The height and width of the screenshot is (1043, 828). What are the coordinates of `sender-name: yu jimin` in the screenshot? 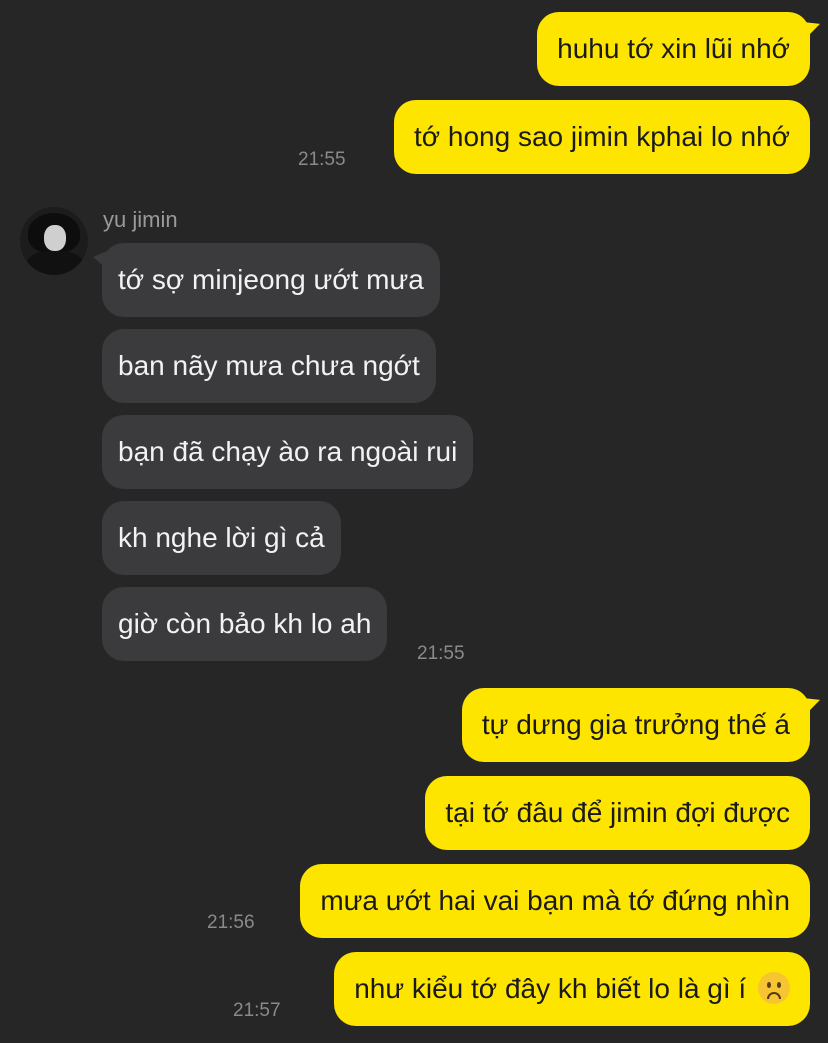 It's located at (140, 219).